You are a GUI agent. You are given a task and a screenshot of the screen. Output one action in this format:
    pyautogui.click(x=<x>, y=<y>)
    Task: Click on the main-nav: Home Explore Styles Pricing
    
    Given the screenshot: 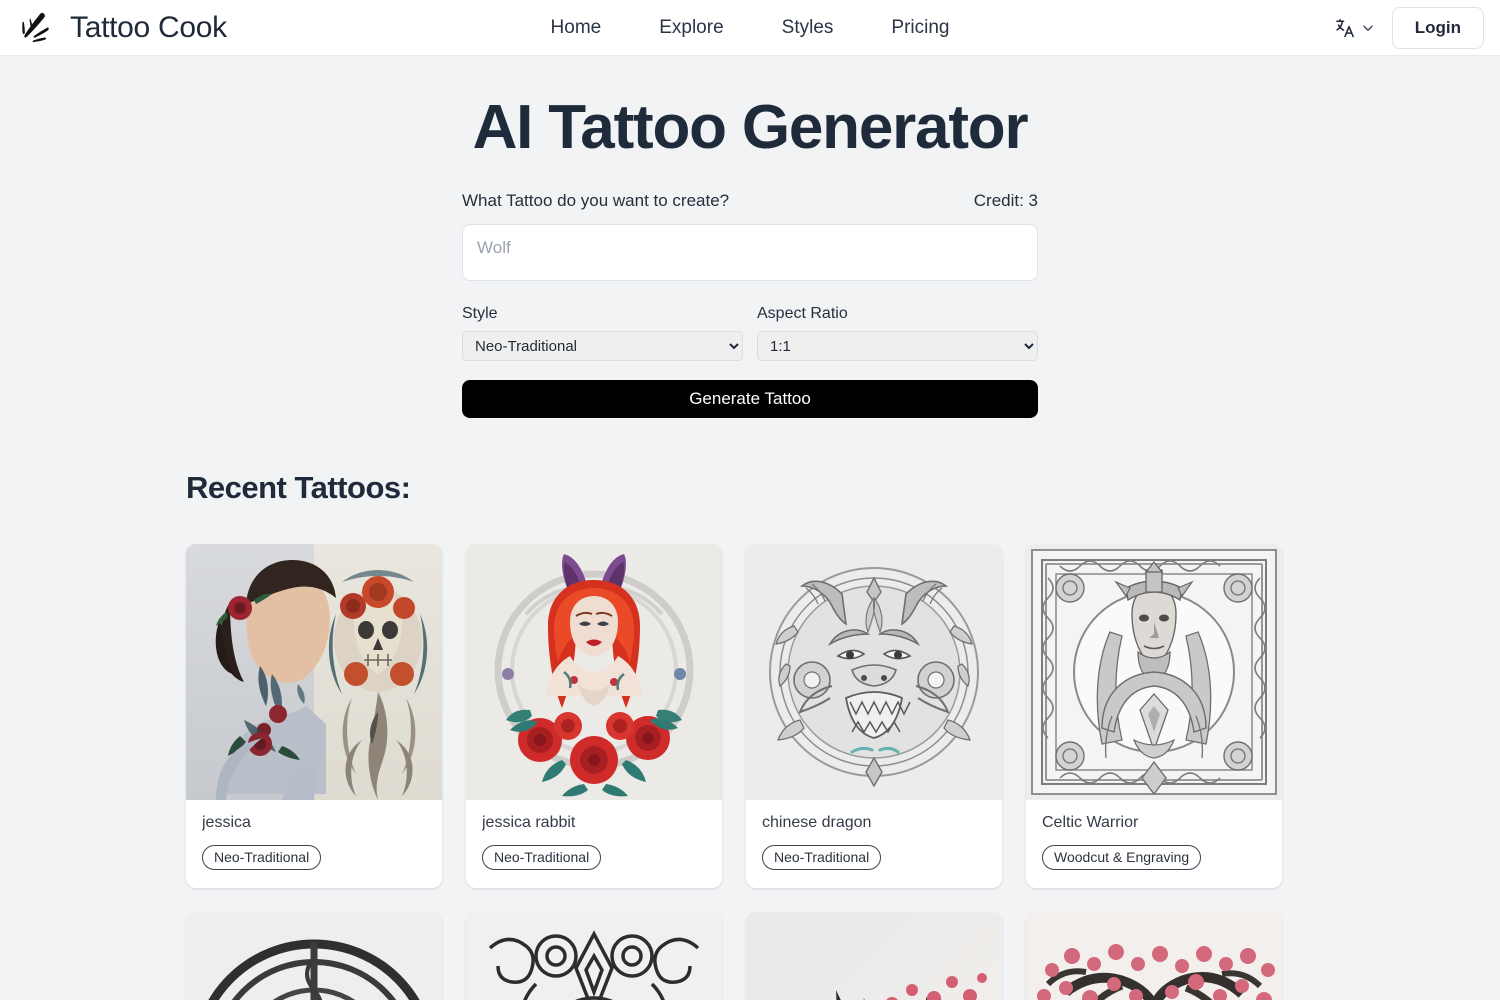 What is the action you would take?
    pyautogui.click(x=750, y=28)
    